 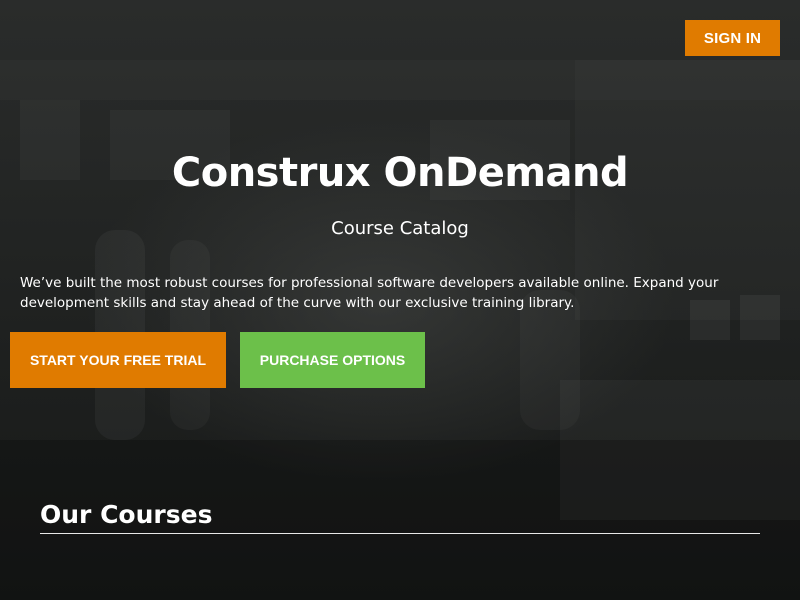 I want to click on page-subtitle: Course Catalog, so click(x=400, y=228).